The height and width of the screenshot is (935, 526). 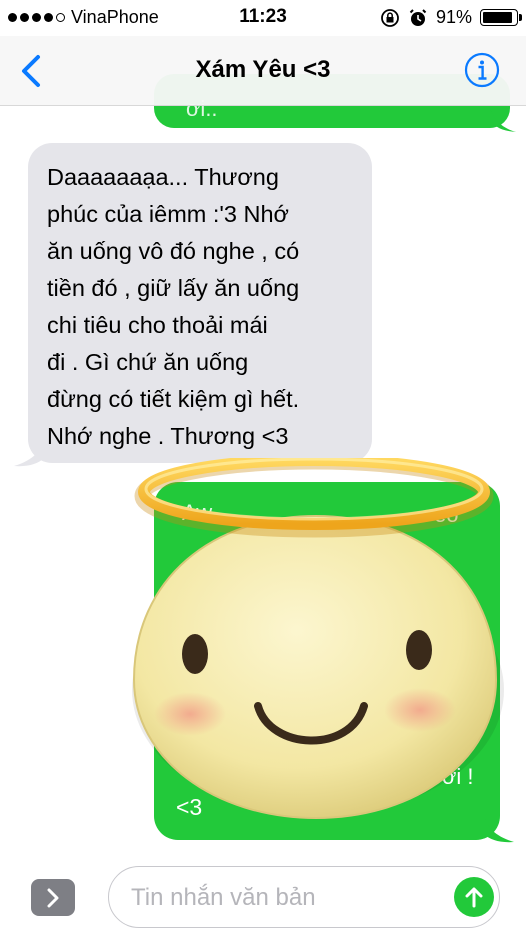 What do you see at coordinates (420, 710) in the screenshot?
I see `right-cheek` at bounding box center [420, 710].